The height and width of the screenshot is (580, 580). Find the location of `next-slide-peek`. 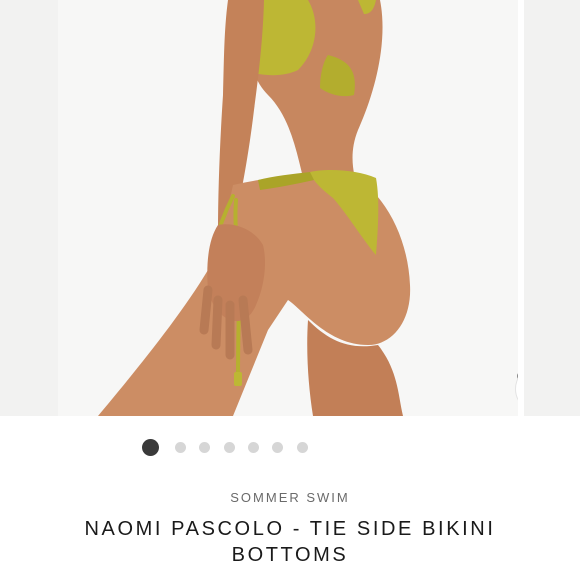

next-slide-peek is located at coordinates (552, 208).